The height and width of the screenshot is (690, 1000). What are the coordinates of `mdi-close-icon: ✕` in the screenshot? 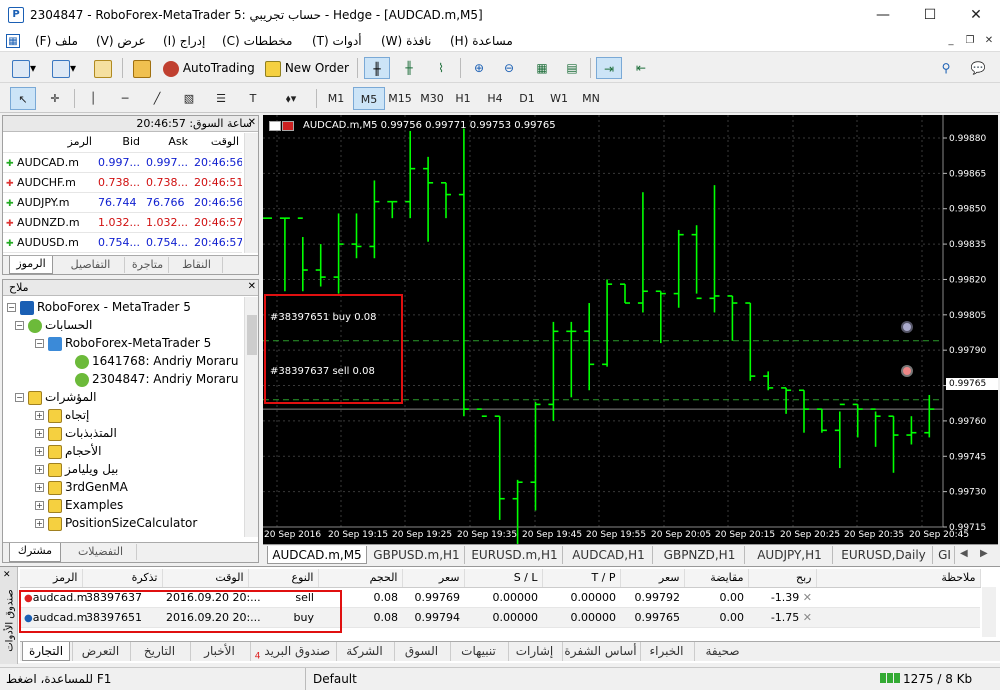 It's located at (989, 41).